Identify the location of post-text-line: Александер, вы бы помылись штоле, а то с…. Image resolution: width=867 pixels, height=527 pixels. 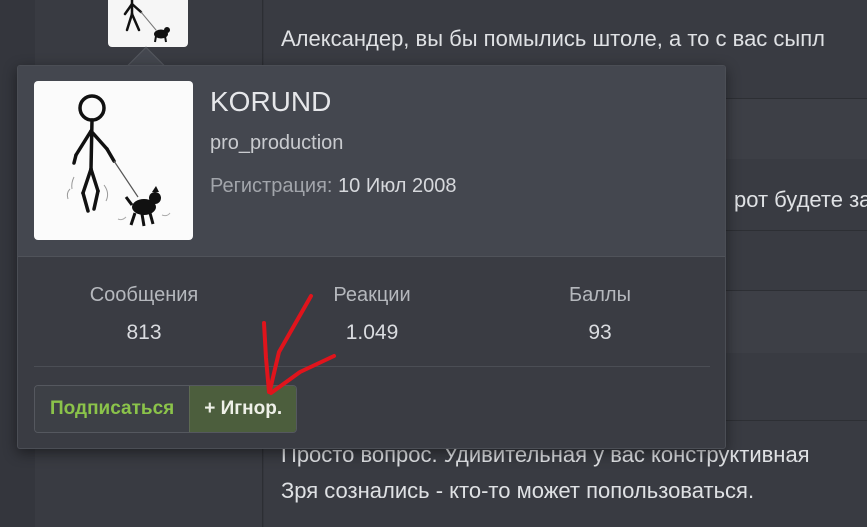
(553, 38).